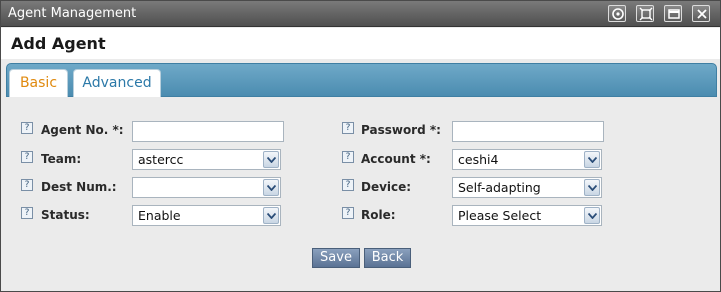 The width and height of the screenshot is (721, 292). I want to click on title-bar: Agent Management, so click(360, 14).